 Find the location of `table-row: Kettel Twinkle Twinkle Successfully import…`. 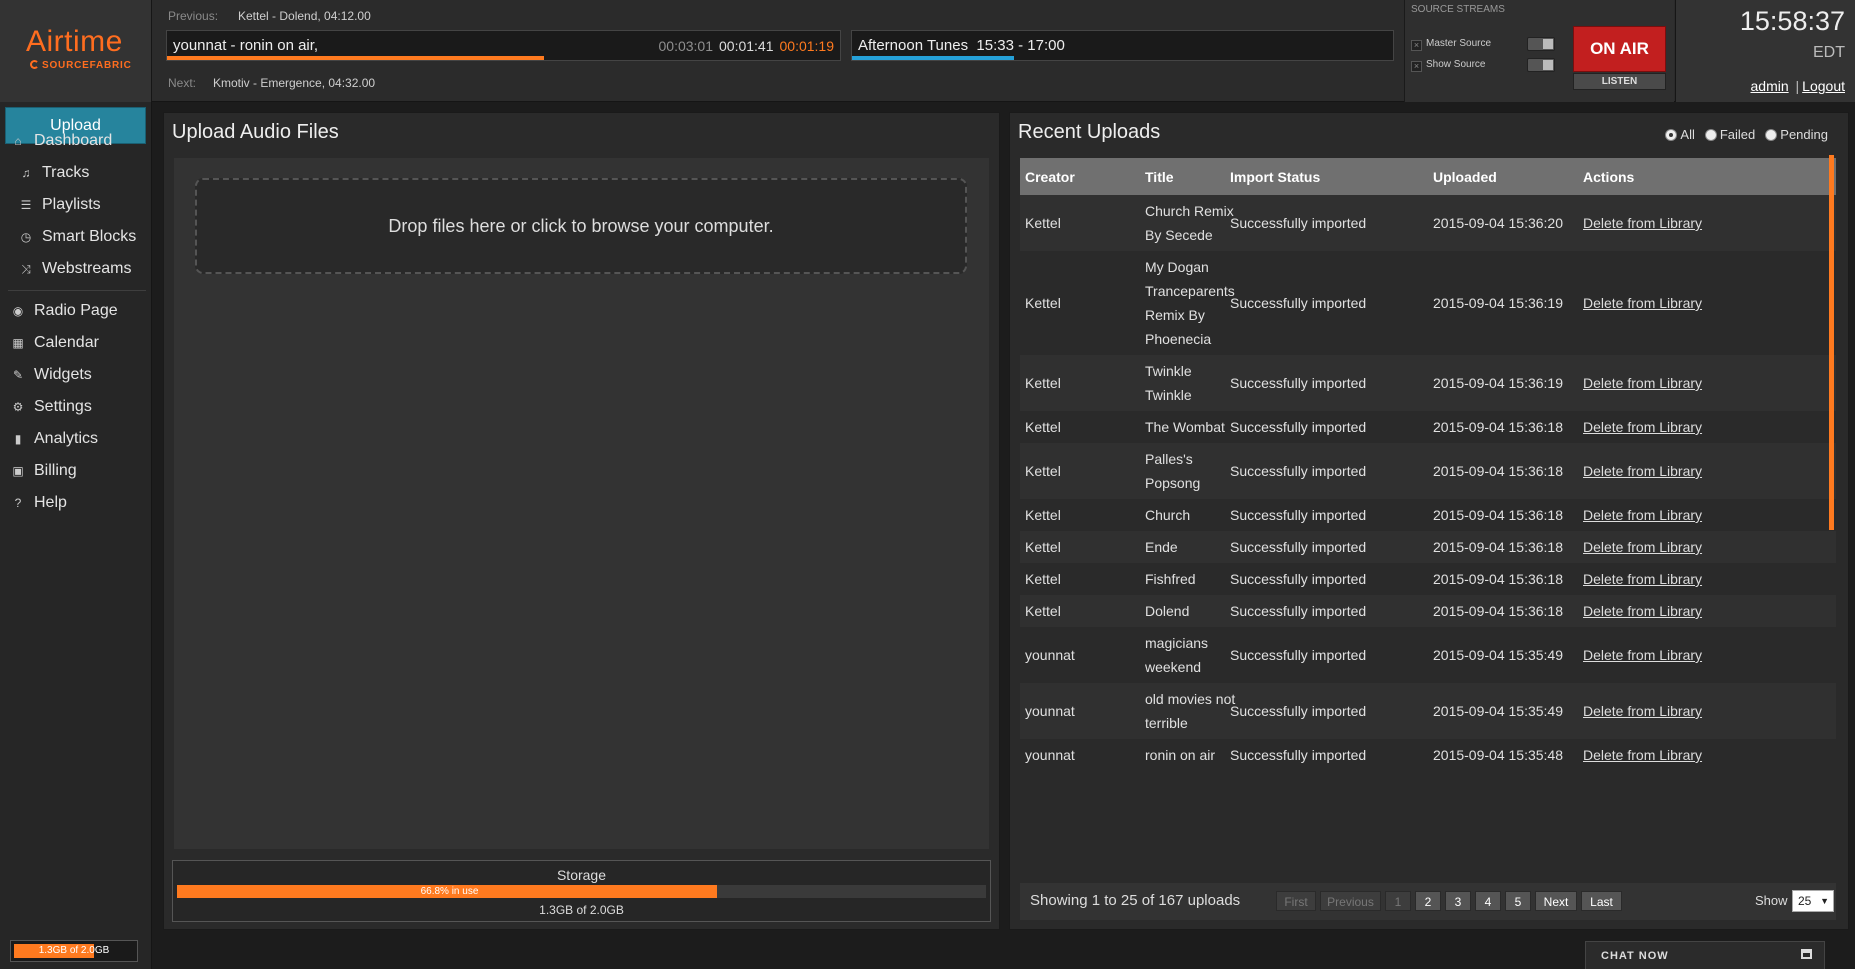

table-row: Kettel Twinkle Twinkle Successfully import… is located at coordinates (1428, 383).